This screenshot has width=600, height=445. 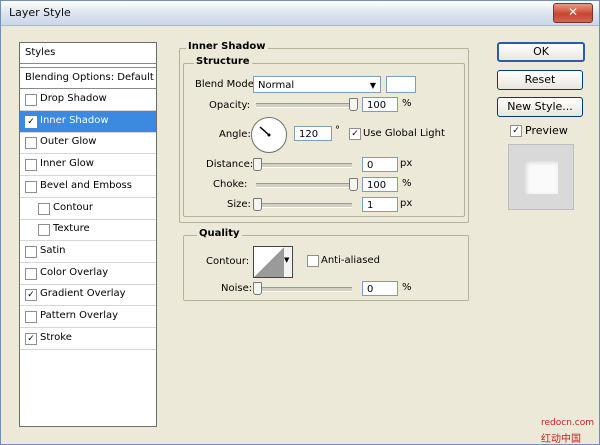 I want to click on blend-mode-value: Normal, so click(x=276, y=85).